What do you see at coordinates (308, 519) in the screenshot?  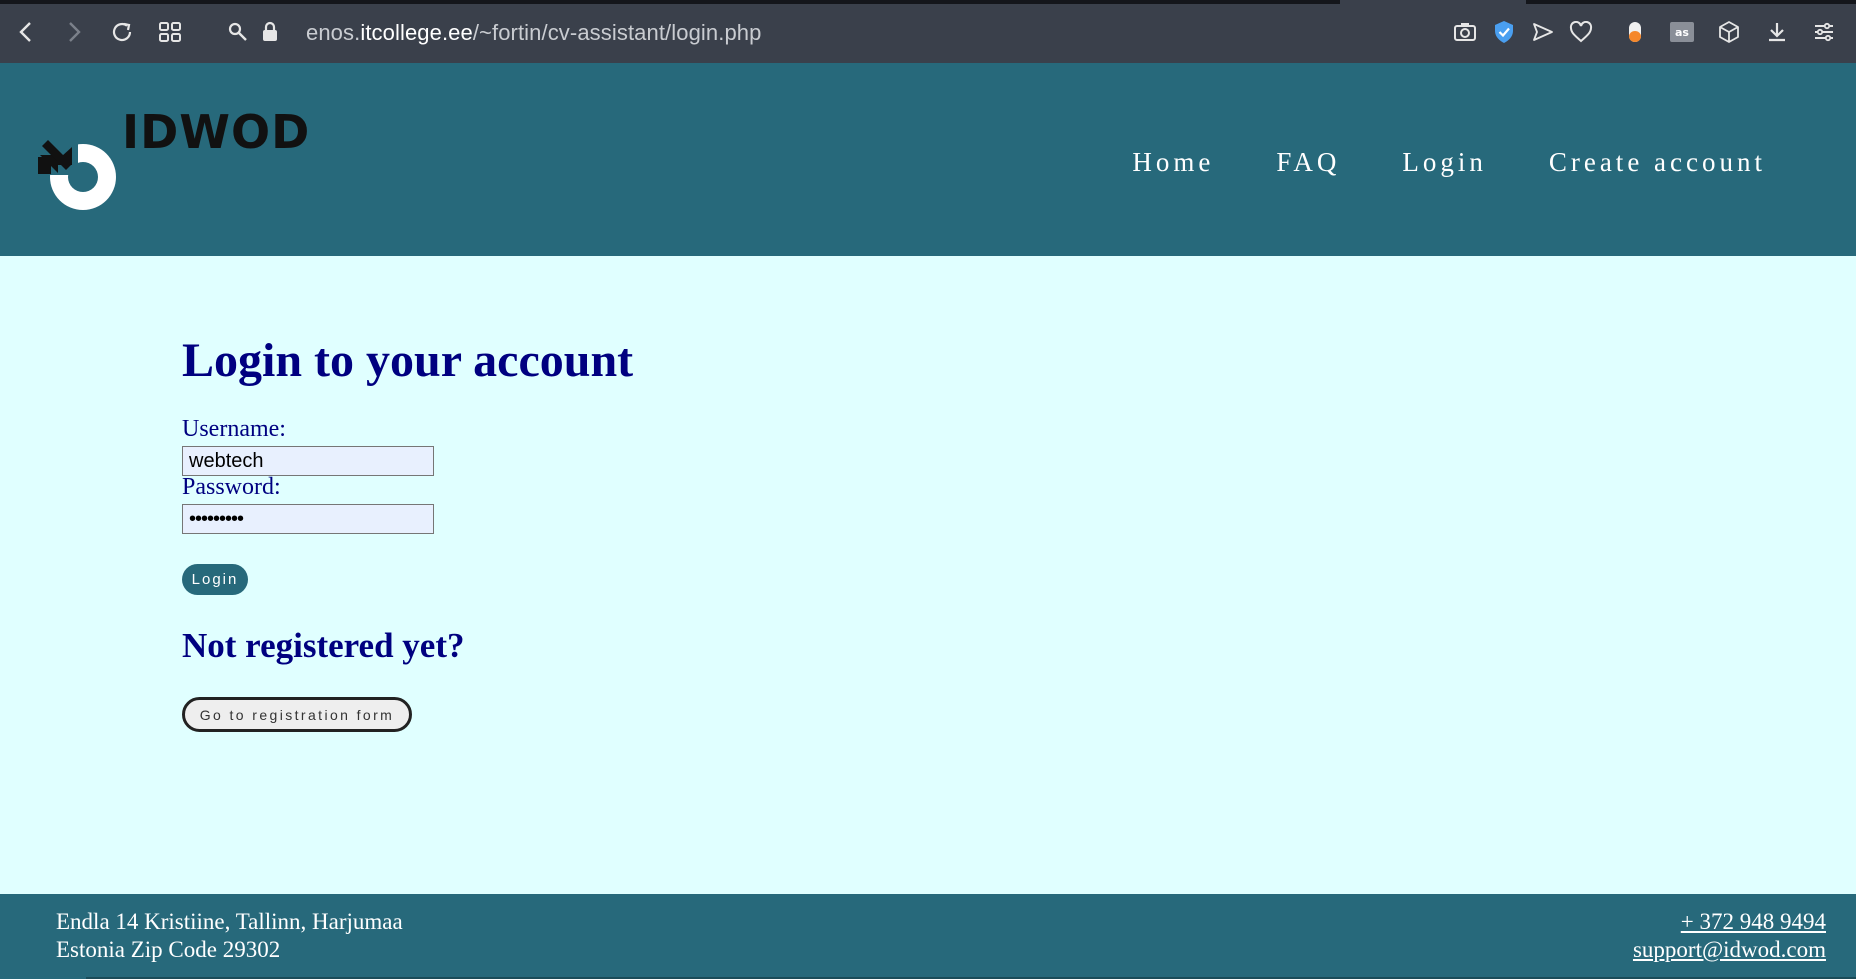 I see `password-input: •••••••••` at bounding box center [308, 519].